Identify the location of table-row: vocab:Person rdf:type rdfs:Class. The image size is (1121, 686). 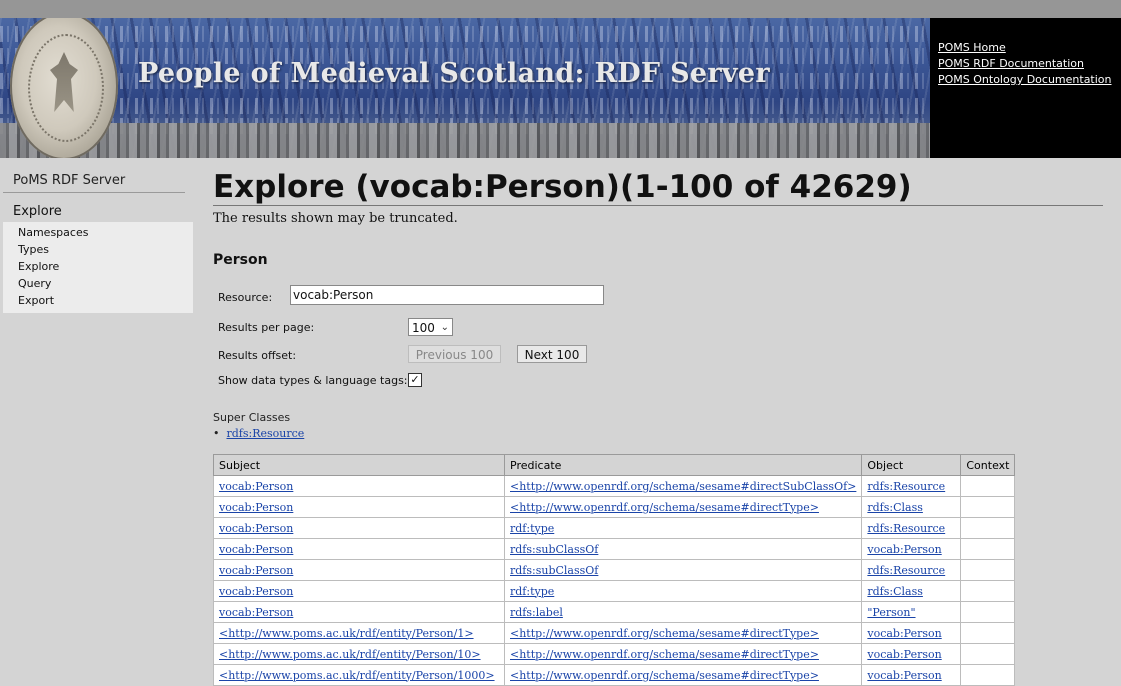
(614, 591).